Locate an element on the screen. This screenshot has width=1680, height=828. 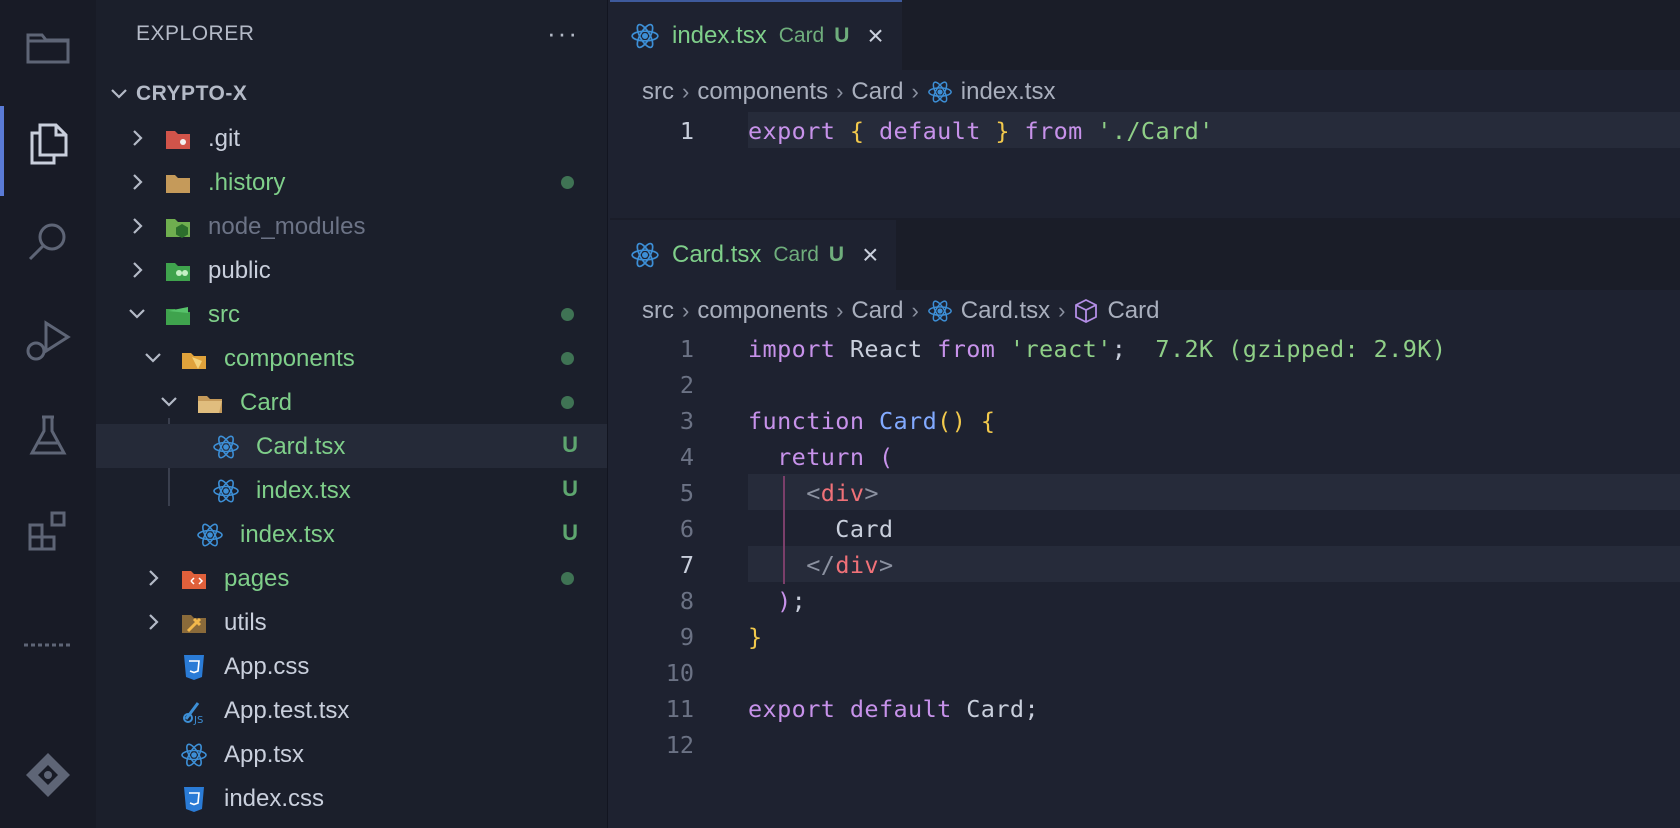
tab-label: index.tsx is located at coordinates (719, 35).